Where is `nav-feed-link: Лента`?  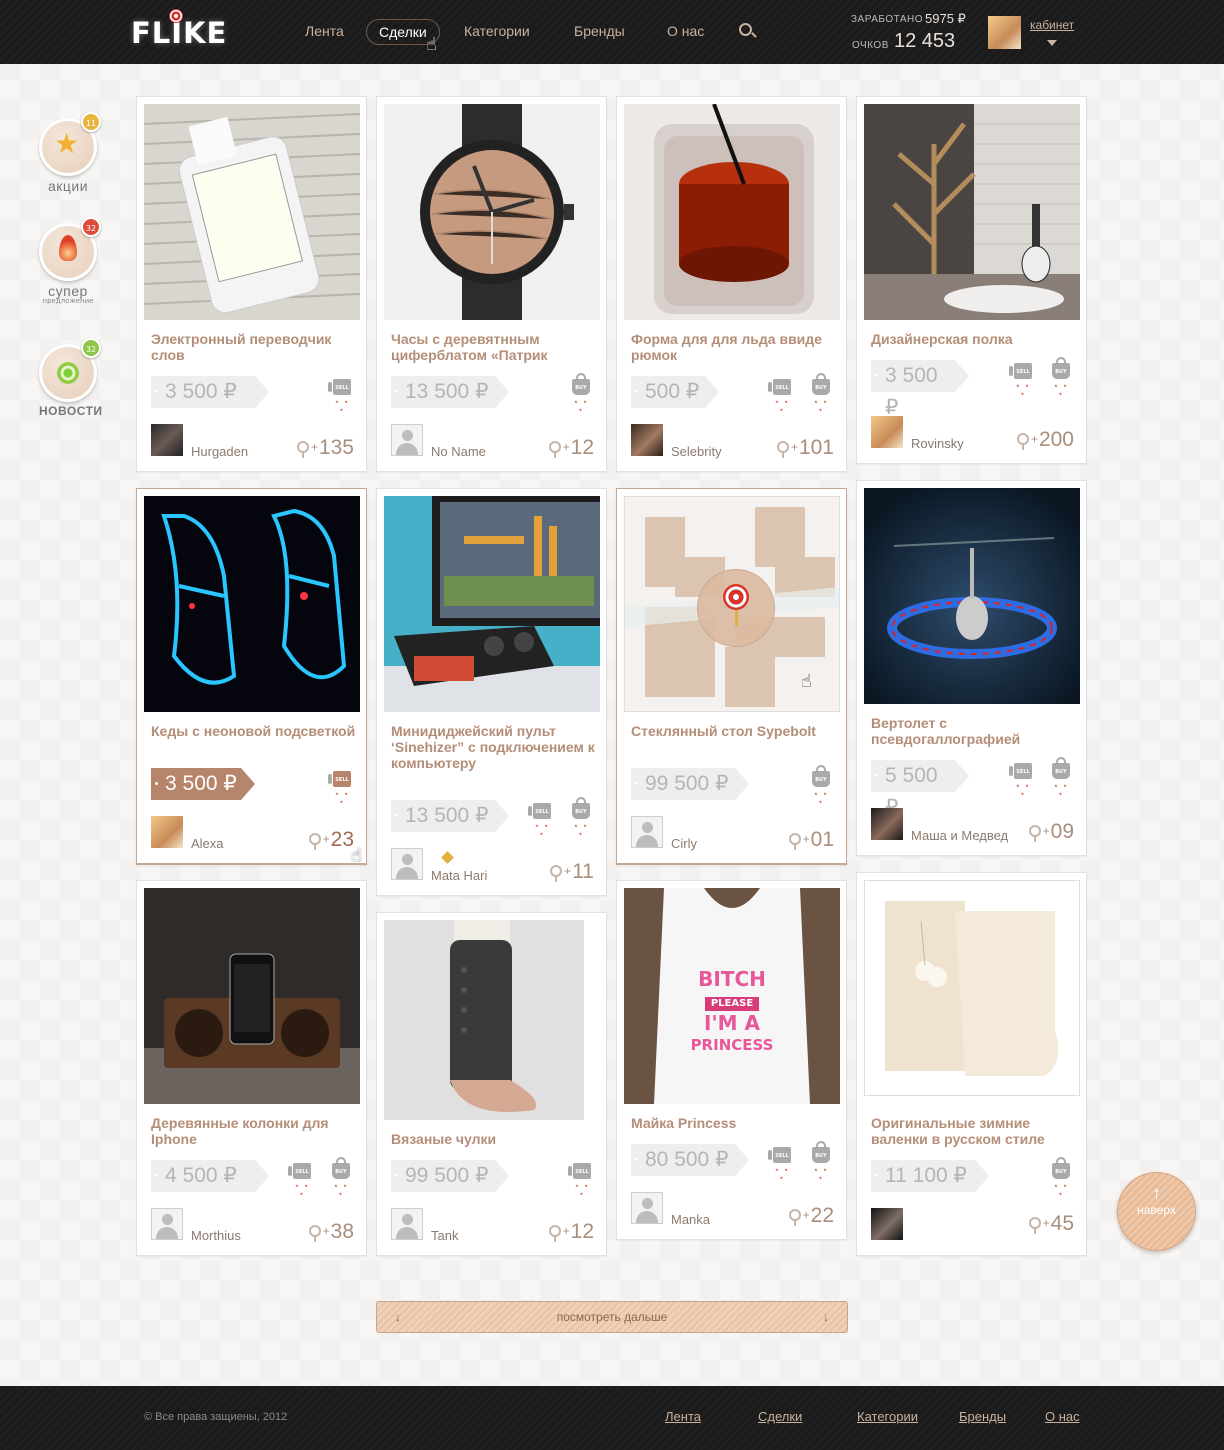
nav-feed-link: Лента is located at coordinates (324, 31).